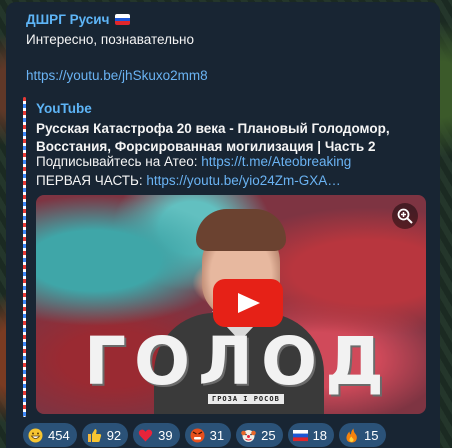 The image size is (452, 448). Describe the element at coordinates (276, 161) in the screenshot. I see `subscribe-link: https://t.me/Ateobreaking` at that location.